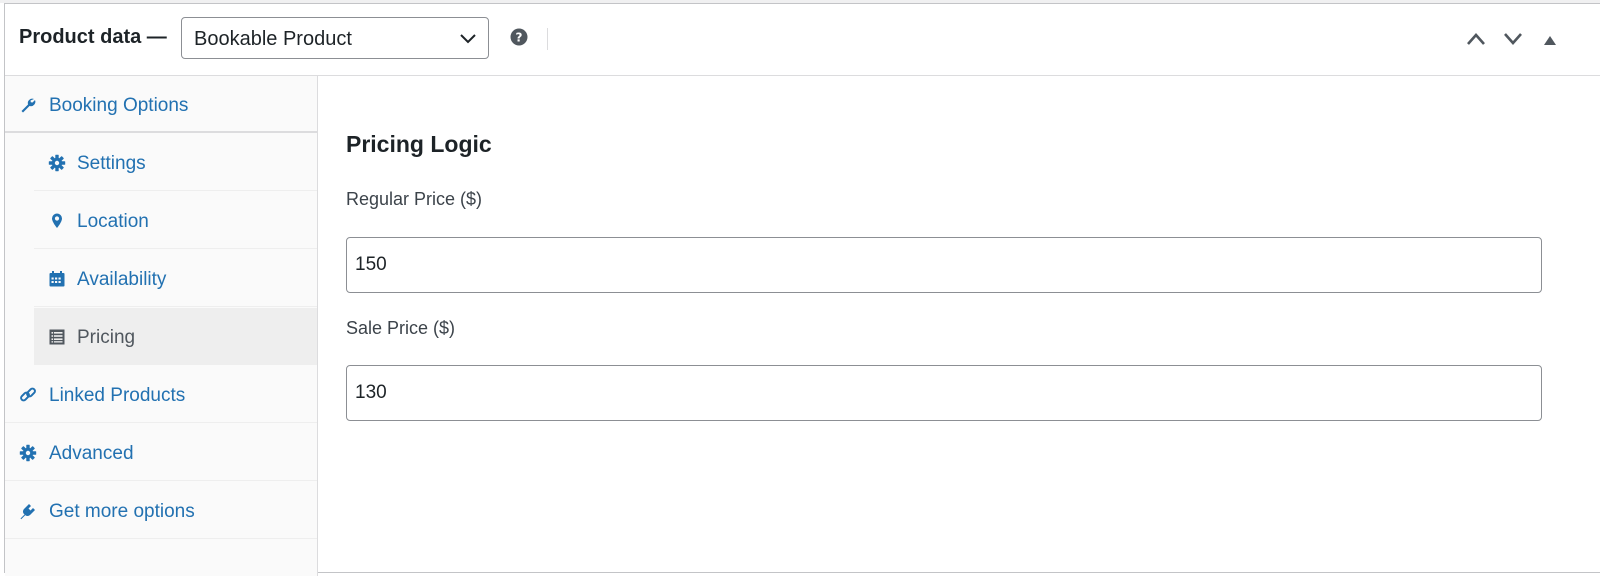 The image size is (1600, 576). Describe the element at coordinates (57, 279) in the screenshot. I see `calendar-icon` at that location.